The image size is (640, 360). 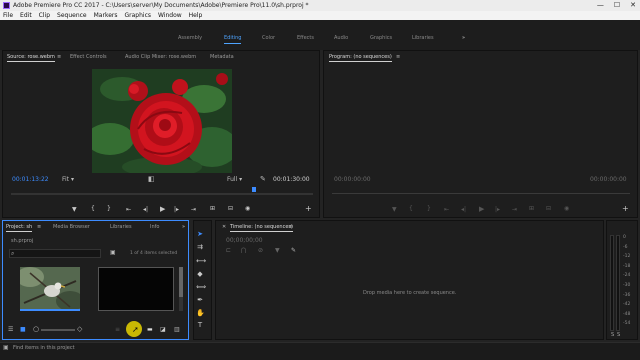 I want to click on workspace-overflow-button: », so click(x=463, y=38).